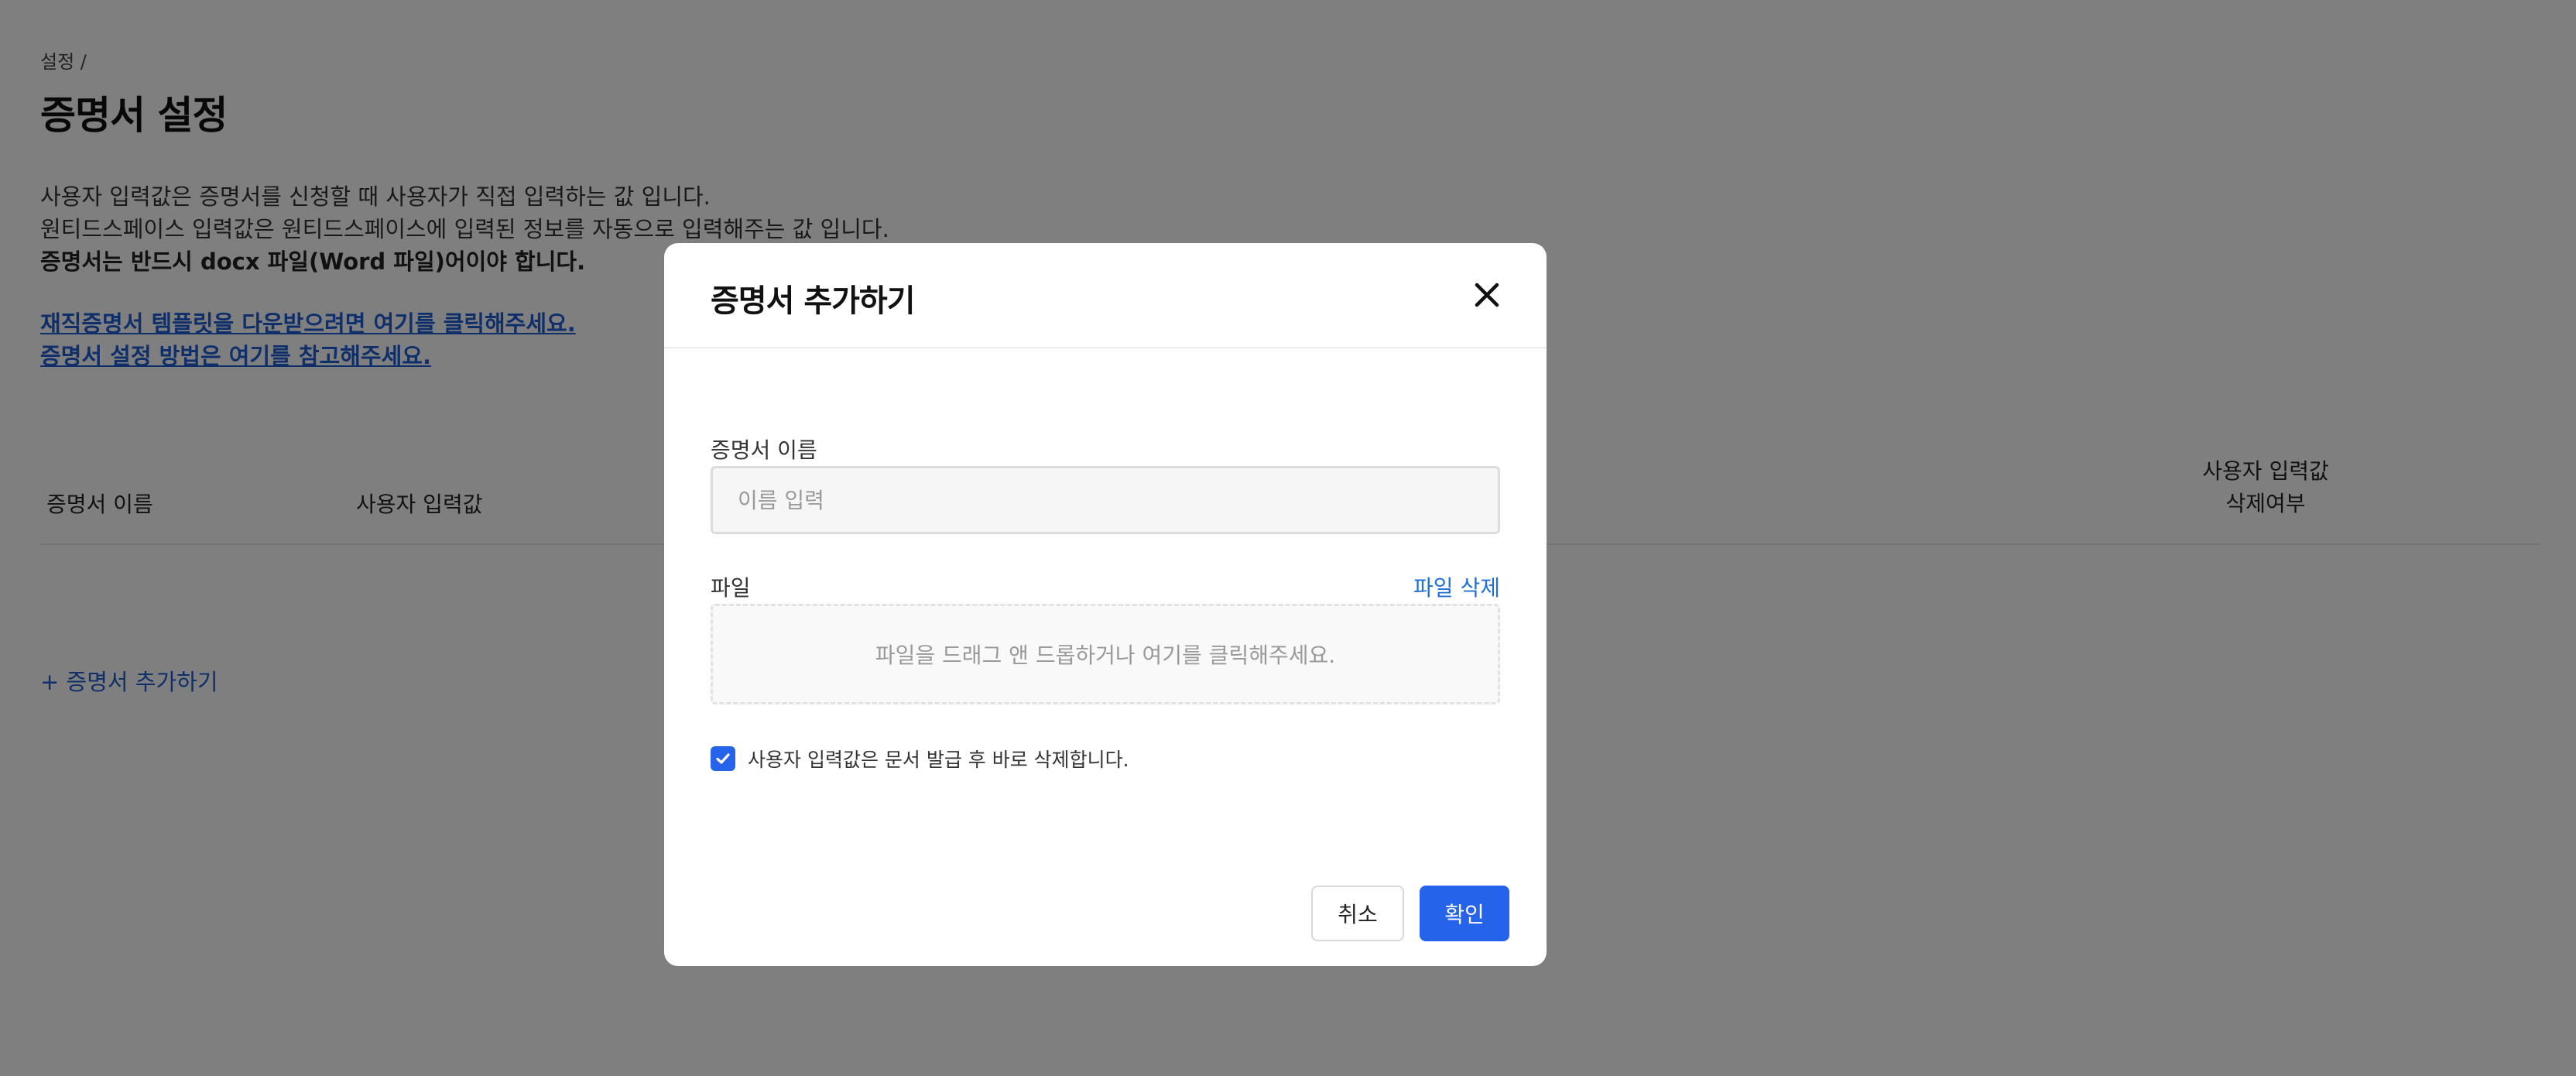 The width and height of the screenshot is (2576, 1076). I want to click on modal-header: 증명서 추가하기, so click(1105, 296).